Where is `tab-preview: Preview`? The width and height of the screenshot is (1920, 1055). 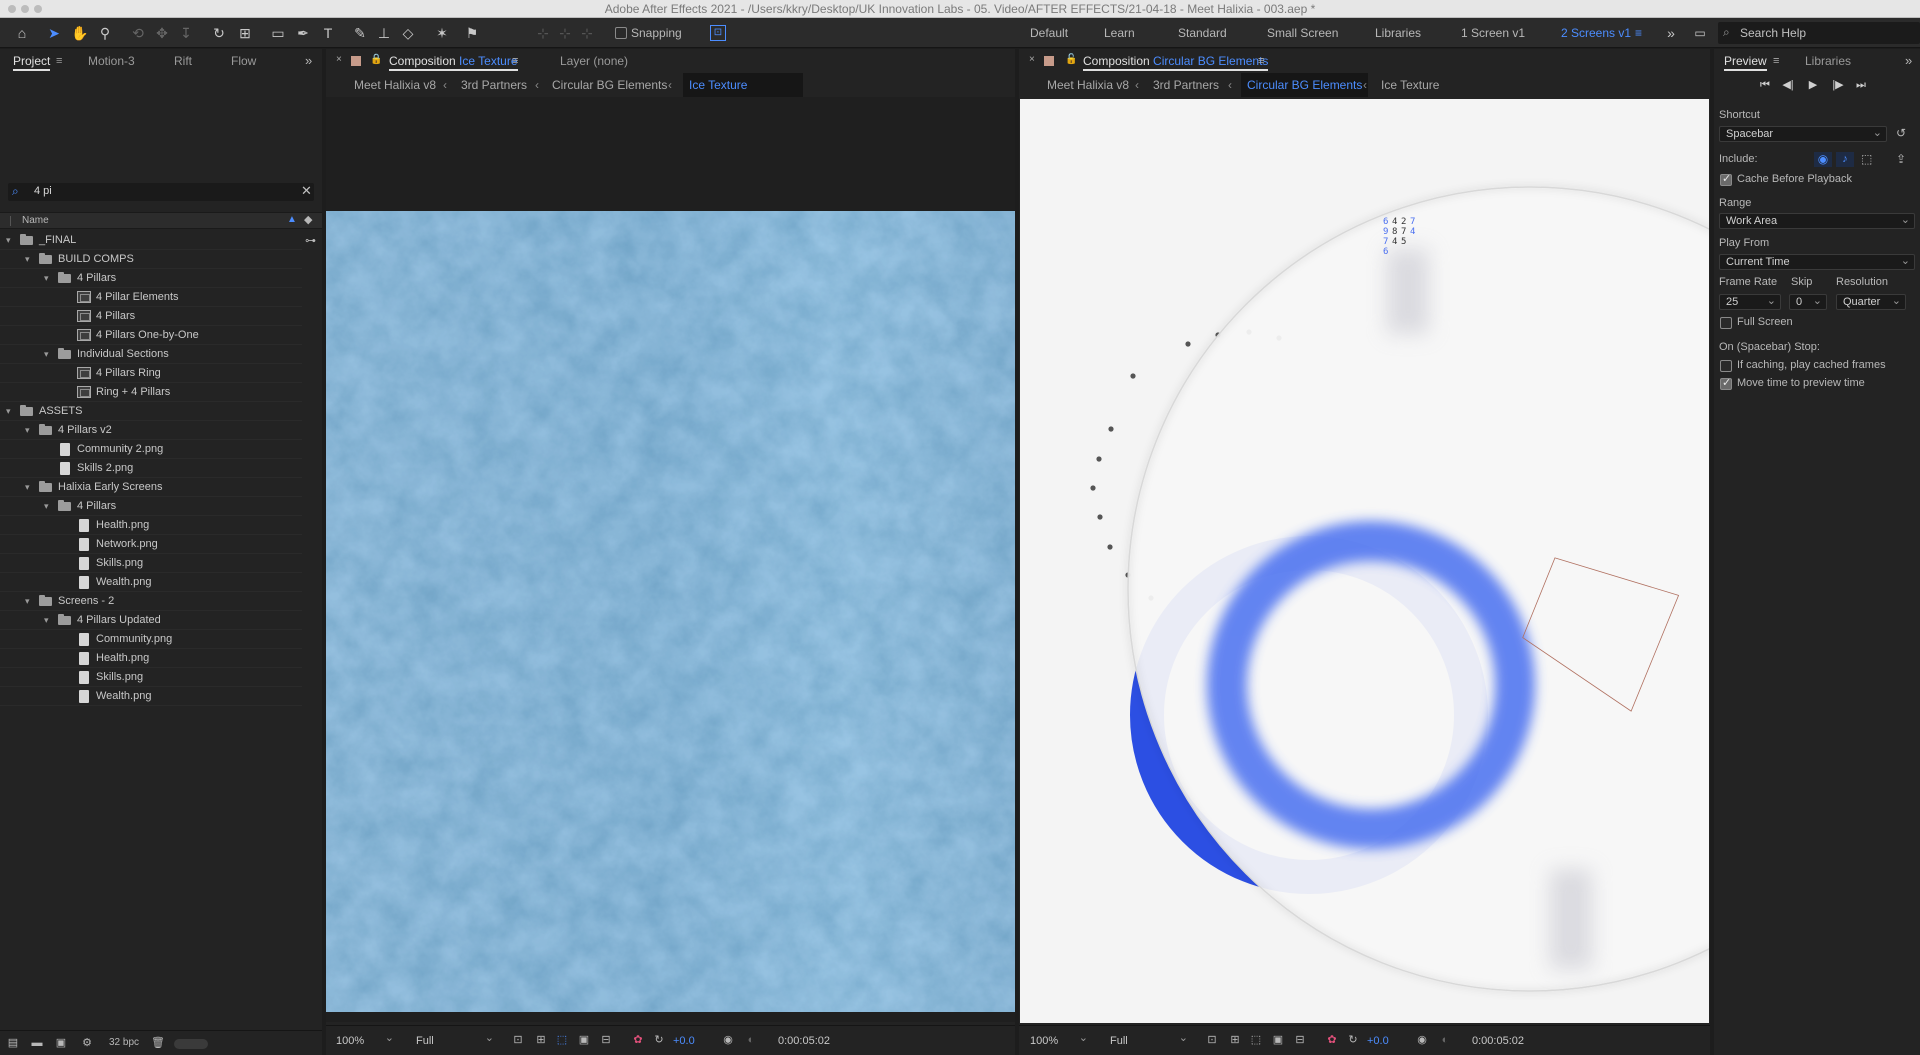 tab-preview: Preview is located at coordinates (1745, 61).